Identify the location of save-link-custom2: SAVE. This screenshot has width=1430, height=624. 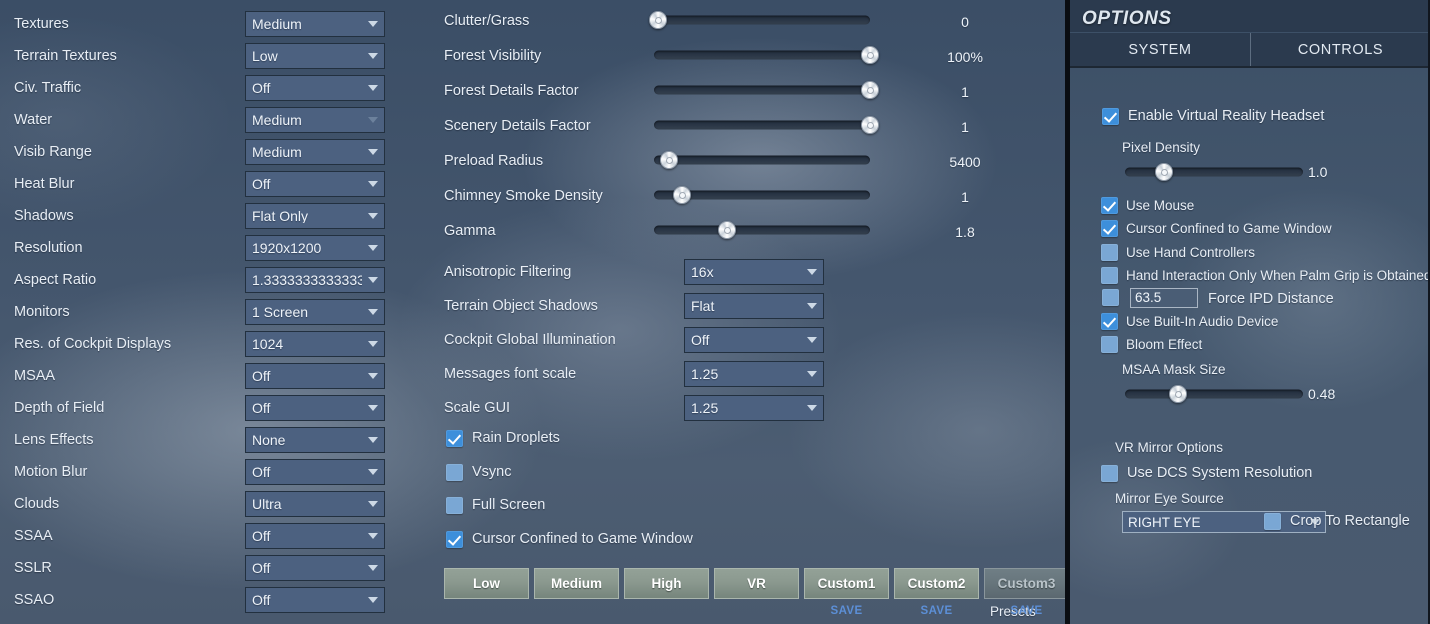
(937, 611).